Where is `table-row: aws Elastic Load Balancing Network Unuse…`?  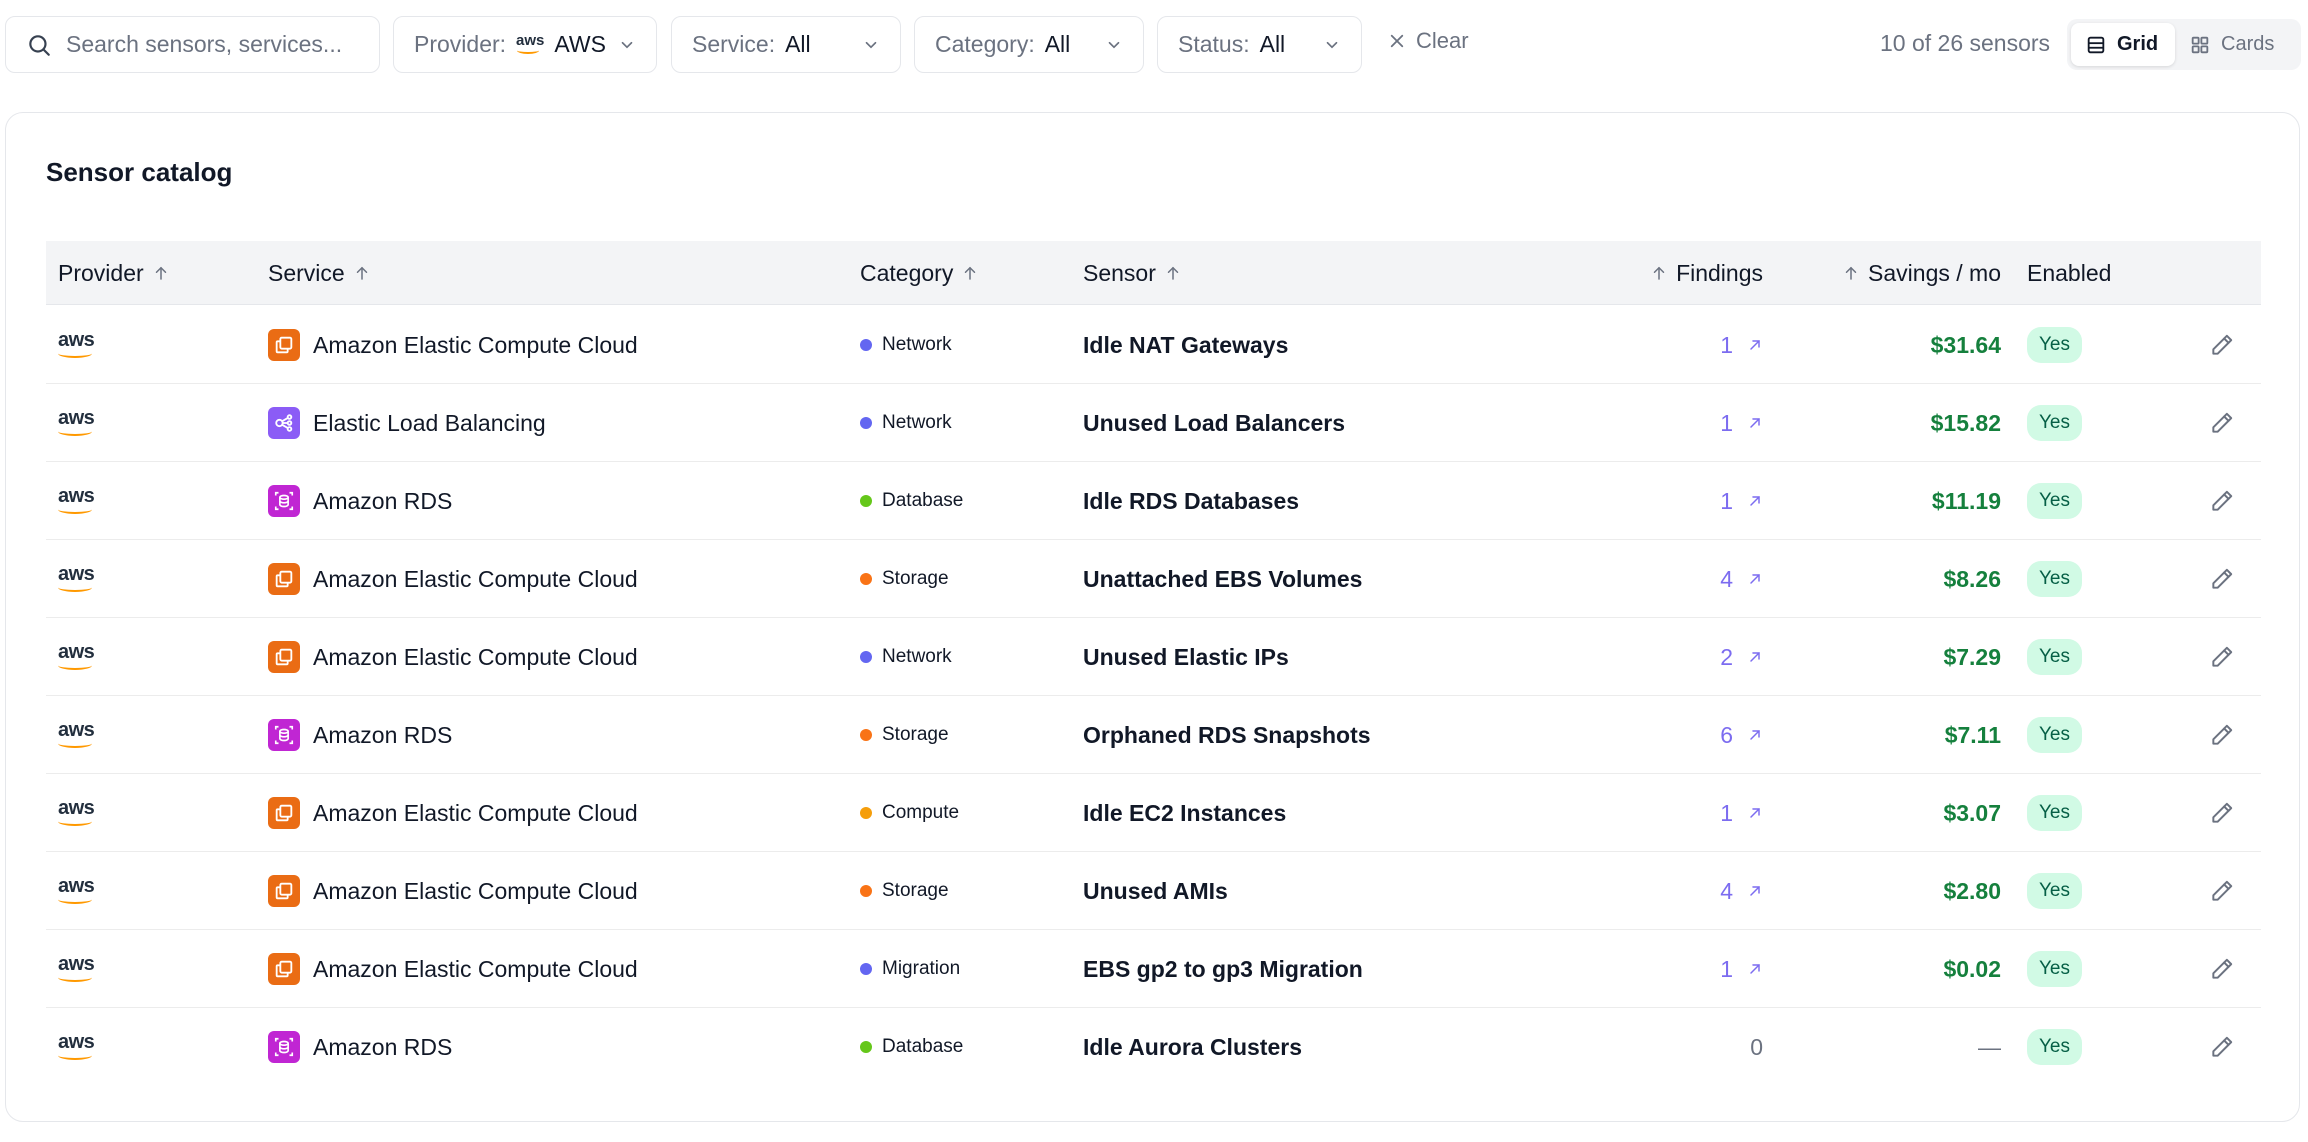
table-row: aws Elastic Load Balancing Network Unuse… is located at coordinates (1153, 423).